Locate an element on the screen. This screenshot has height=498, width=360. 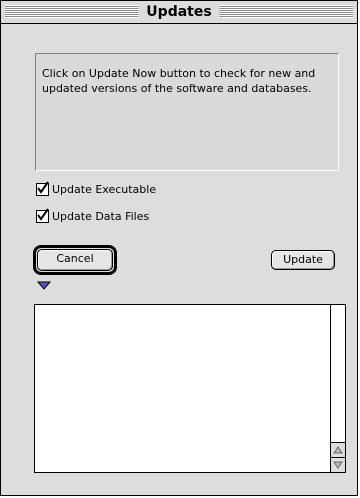
update-executable-option: Update Executable is located at coordinates (96, 188).